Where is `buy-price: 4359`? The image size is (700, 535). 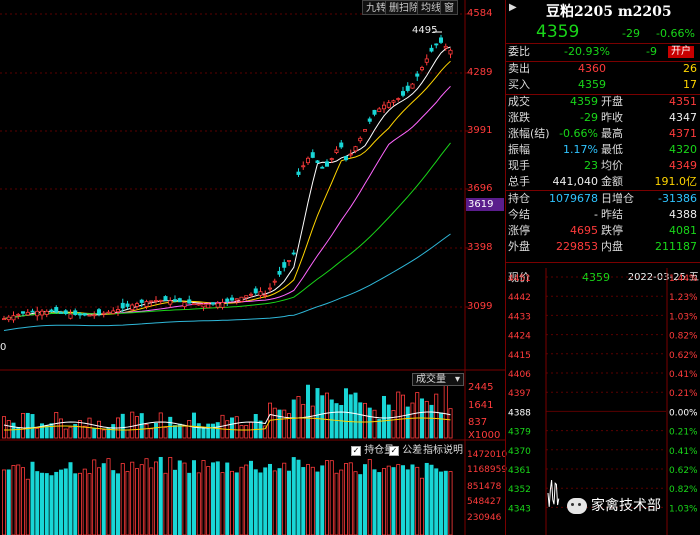
buy-price: 4359 is located at coordinates (592, 84).